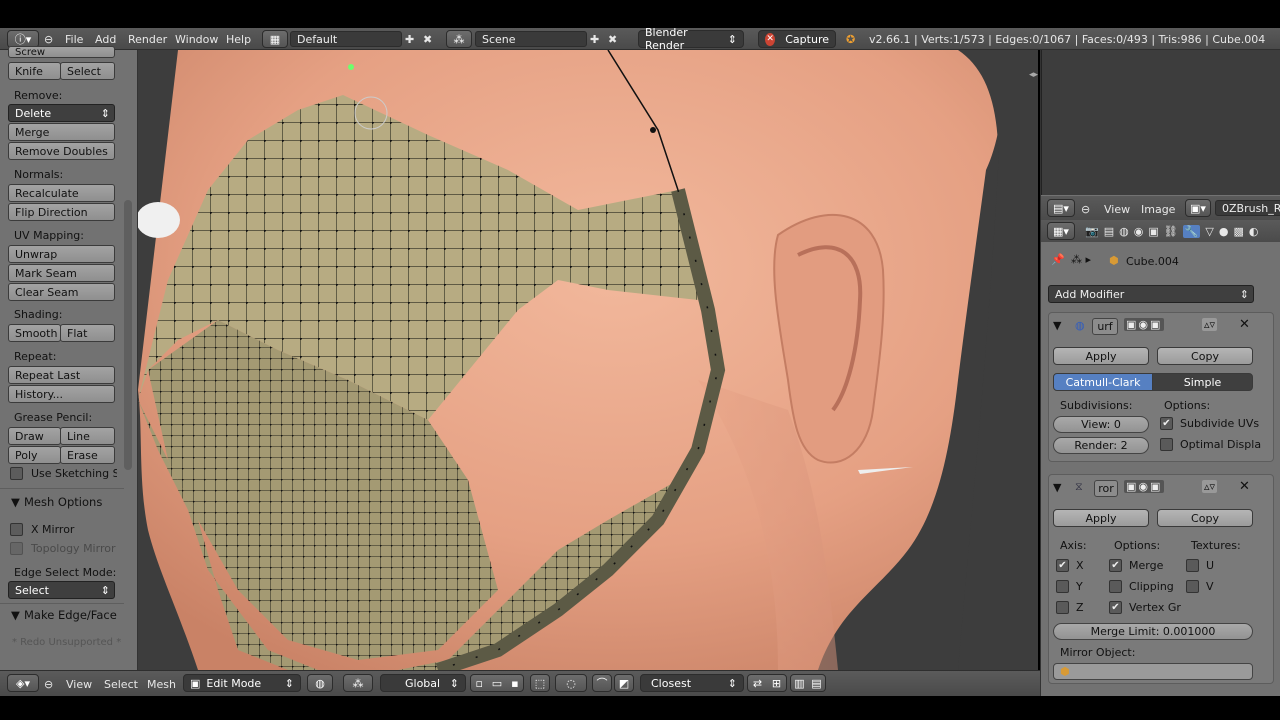  I want to click on menu-window: Window, so click(196, 39).